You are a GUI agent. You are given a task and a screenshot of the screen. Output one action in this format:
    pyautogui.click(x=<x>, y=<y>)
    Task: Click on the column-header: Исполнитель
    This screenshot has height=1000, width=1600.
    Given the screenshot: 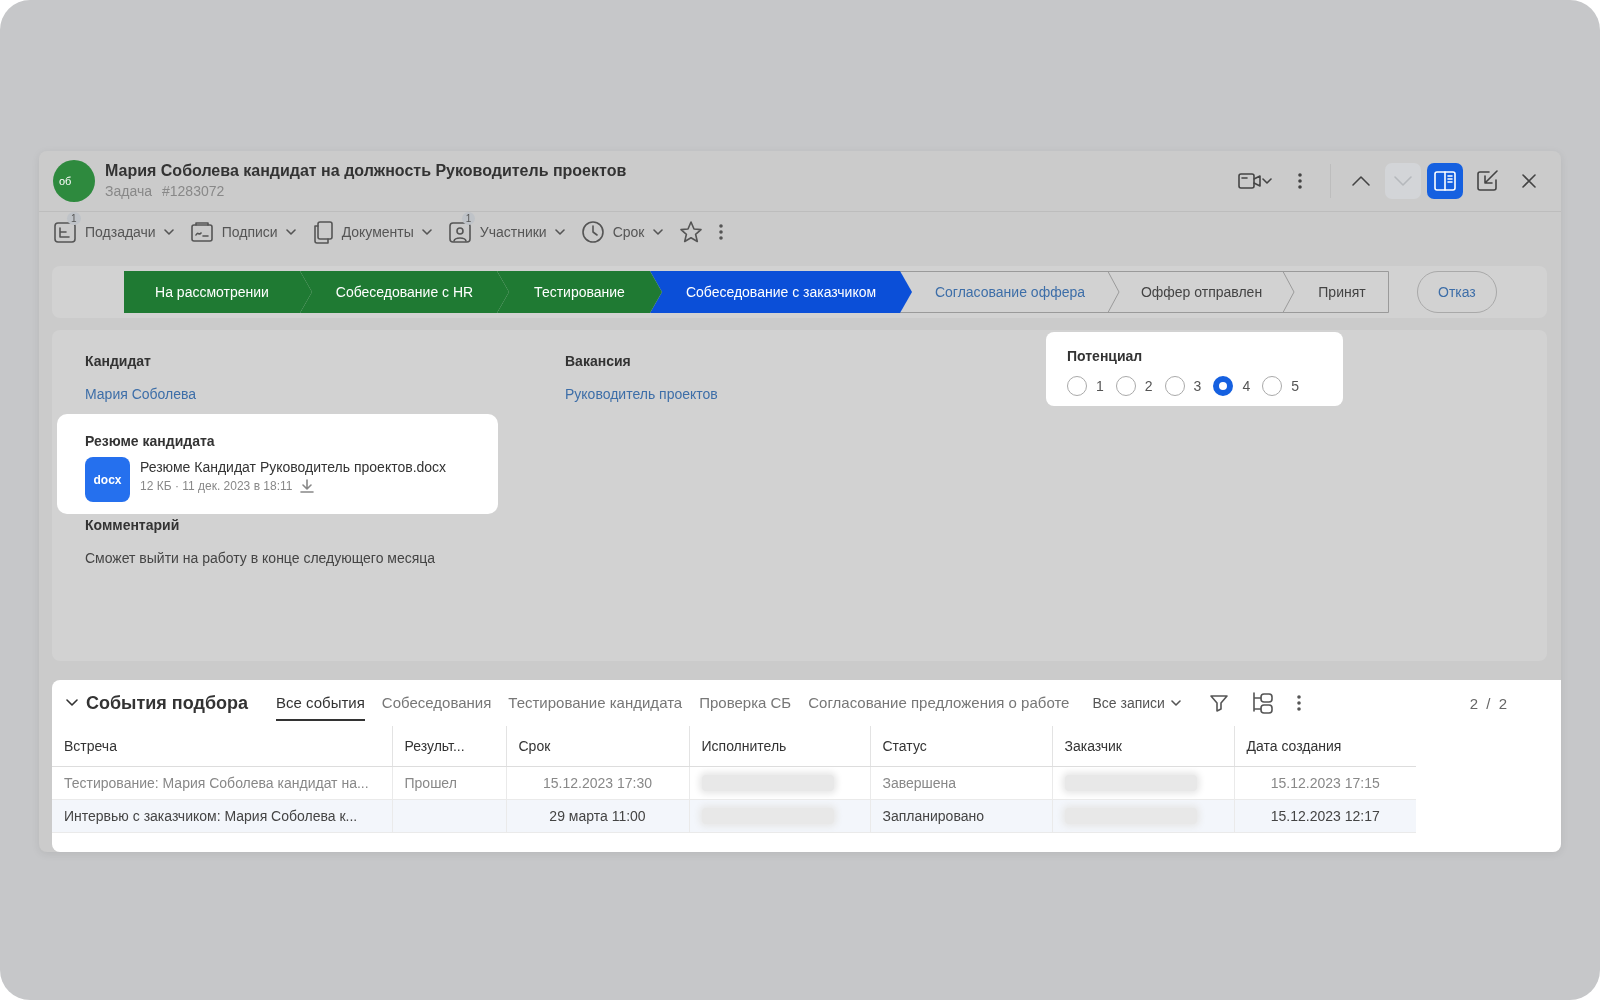 What is the action you would take?
    pyautogui.click(x=779, y=746)
    